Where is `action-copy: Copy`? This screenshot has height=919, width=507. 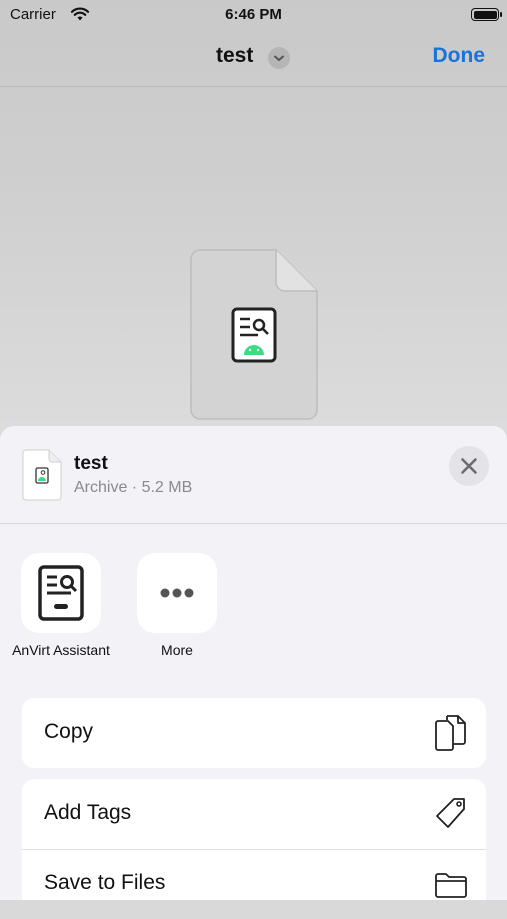
action-copy: Copy is located at coordinates (254, 733).